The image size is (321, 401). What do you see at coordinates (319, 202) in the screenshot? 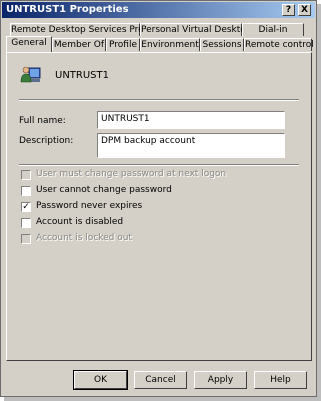
I see `window-shadow-right` at bounding box center [319, 202].